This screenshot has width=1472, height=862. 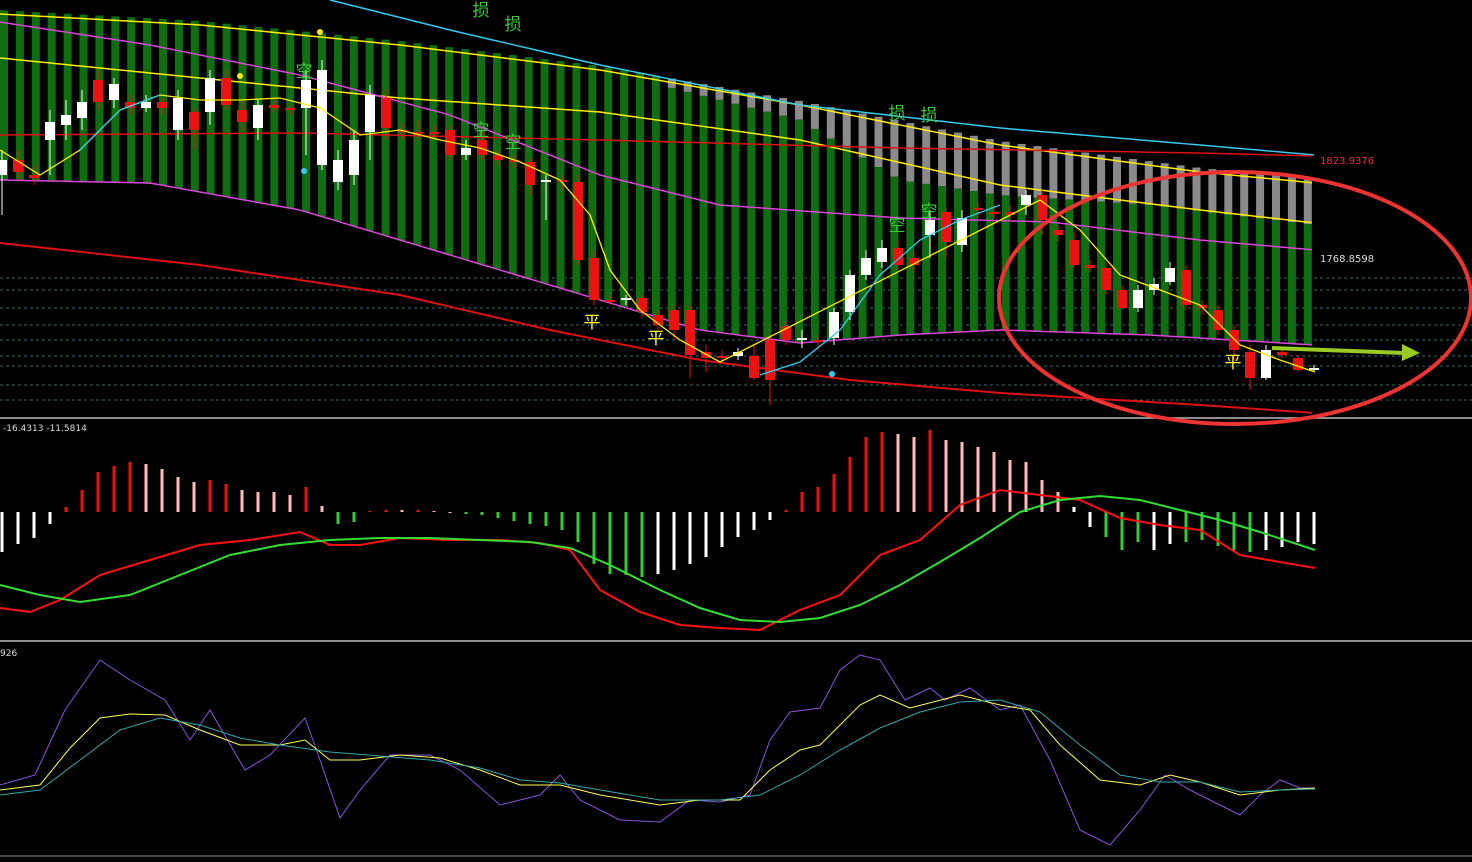 I want to click on signal-dot, so click(x=304, y=171).